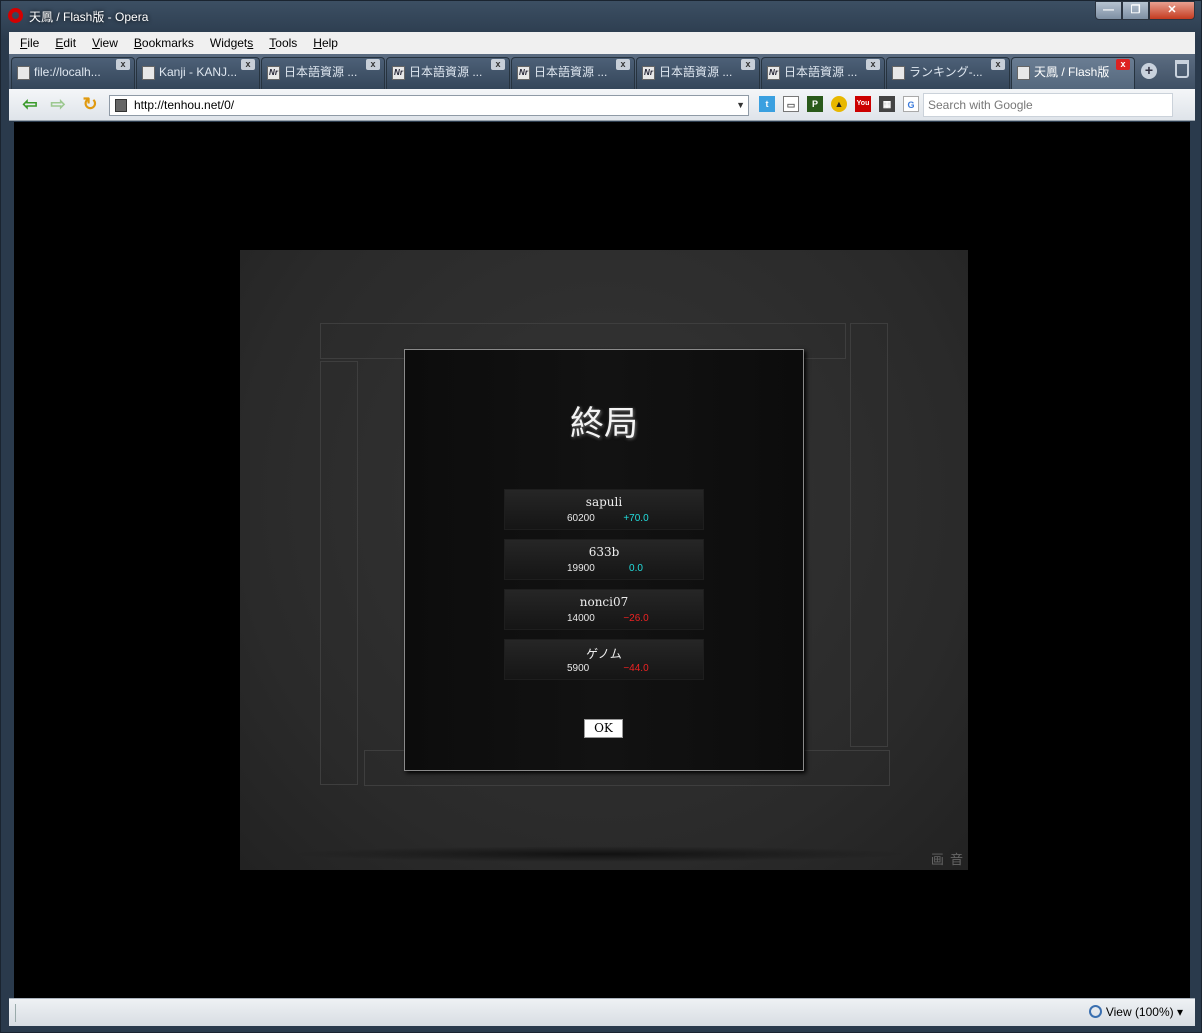 The image size is (1202, 1033). What do you see at coordinates (911, 104) in the screenshot?
I see `google-icon: G` at bounding box center [911, 104].